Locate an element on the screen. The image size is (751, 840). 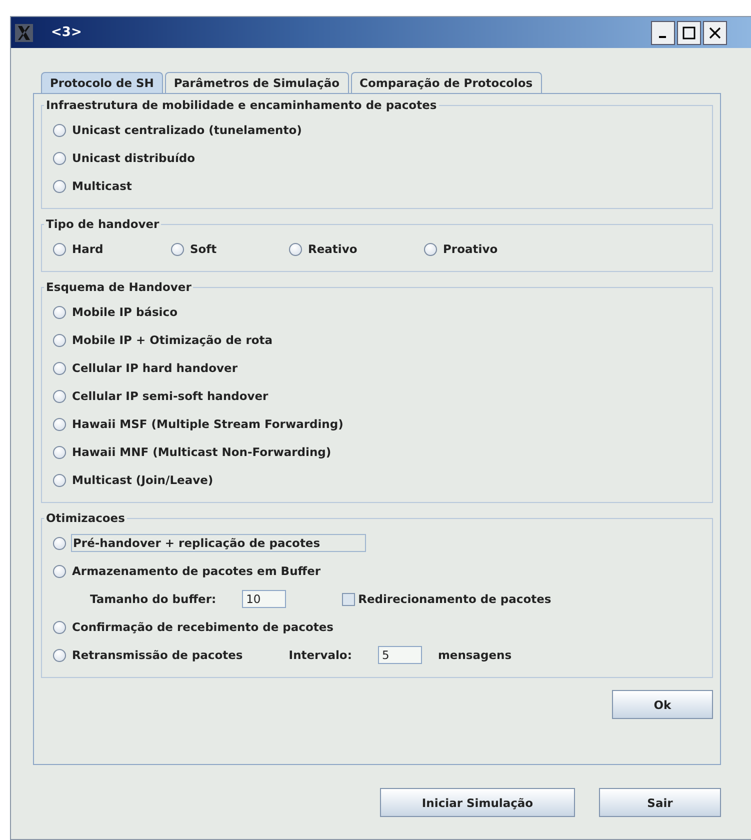
interval-field: 5 is located at coordinates (400, 655).